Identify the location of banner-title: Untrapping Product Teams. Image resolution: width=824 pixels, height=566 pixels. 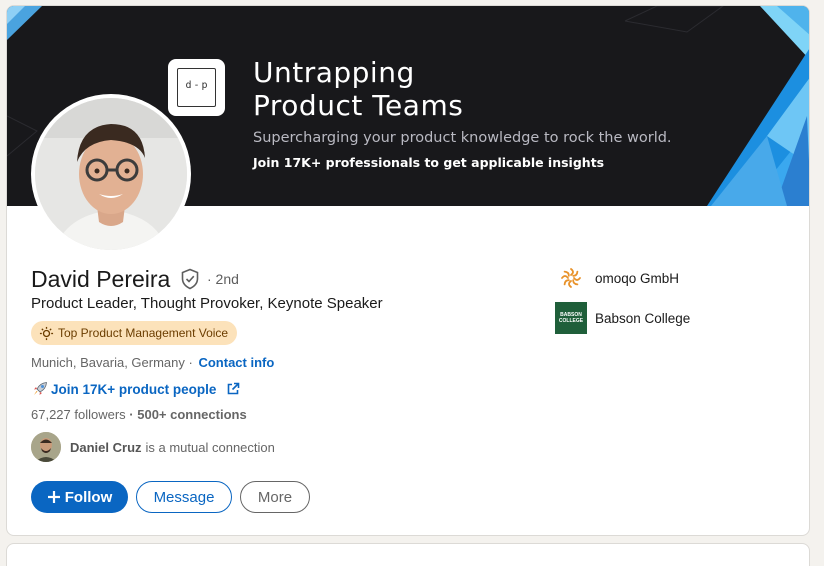
(358, 89).